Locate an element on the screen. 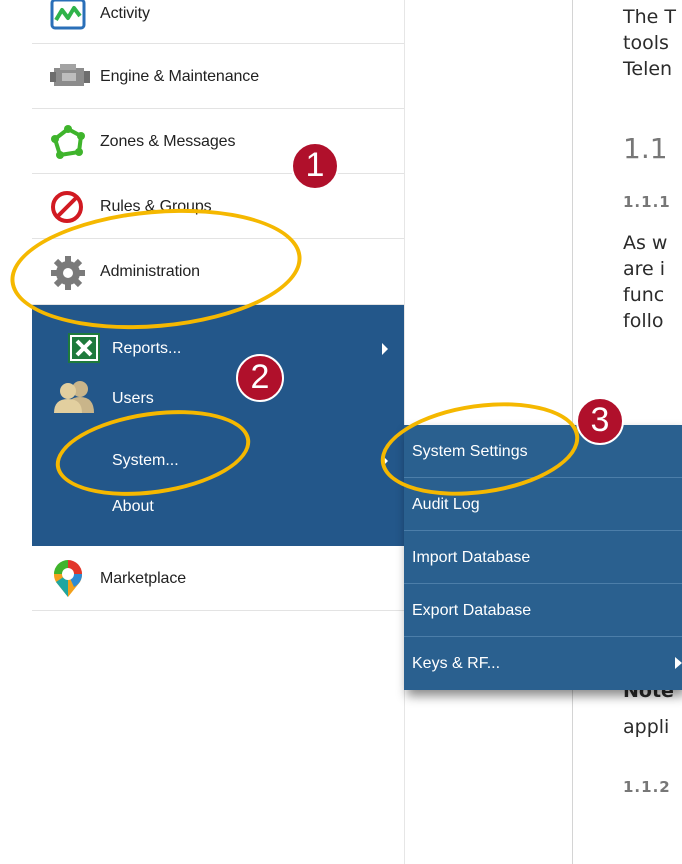 This screenshot has height=864, width=682. doc-text-line: follo is located at coordinates (643, 321).